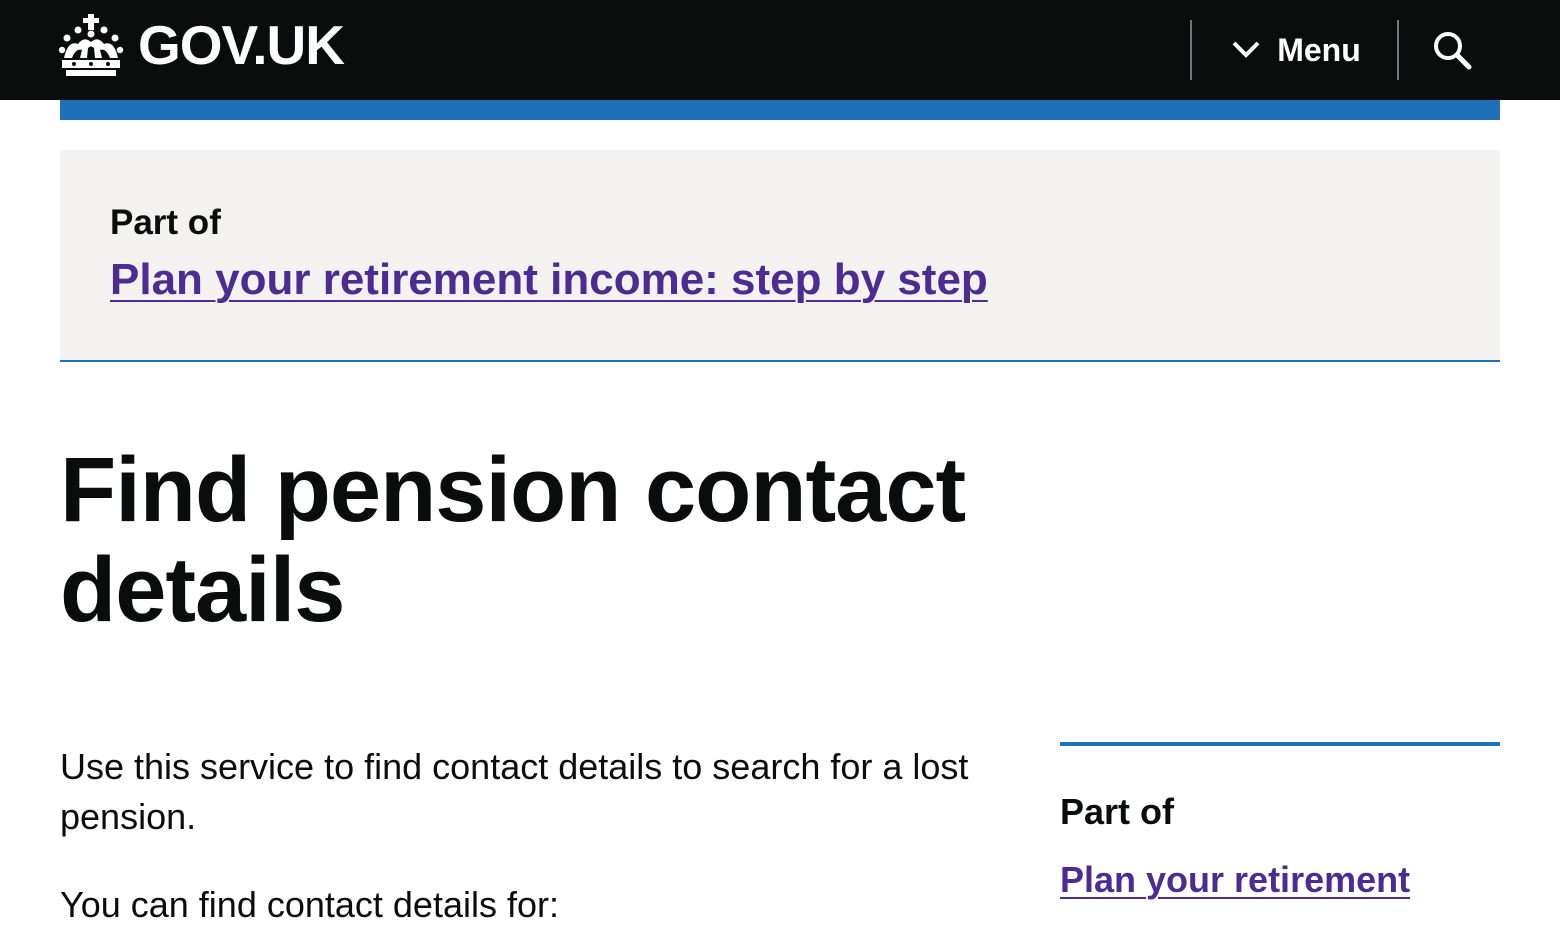  I want to click on govuk-logo-link: GOV.UK, so click(201, 45).